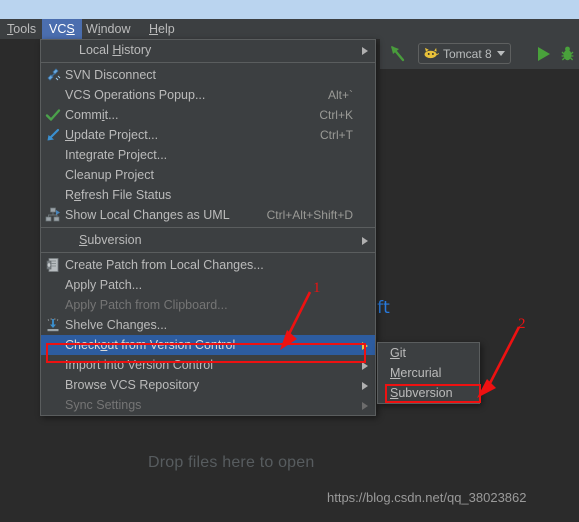 This screenshot has width=579, height=522. I want to click on menubar-item-help: Help, so click(162, 29).